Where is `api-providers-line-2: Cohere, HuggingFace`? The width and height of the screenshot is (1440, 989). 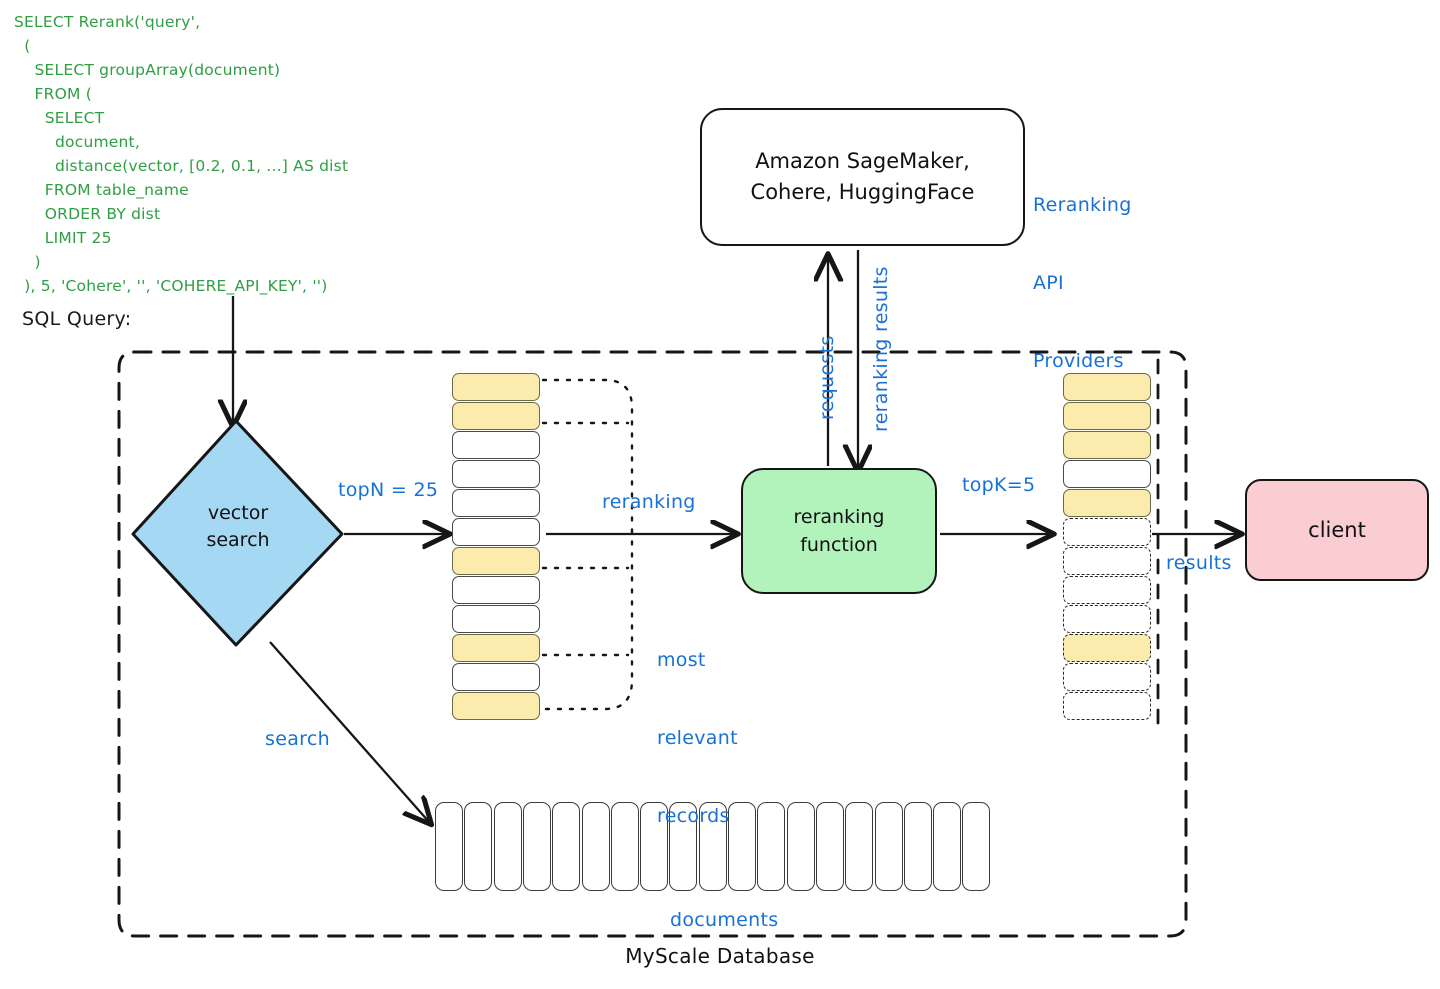 api-providers-line-2: Cohere, HuggingFace is located at coordinates (862, 192).